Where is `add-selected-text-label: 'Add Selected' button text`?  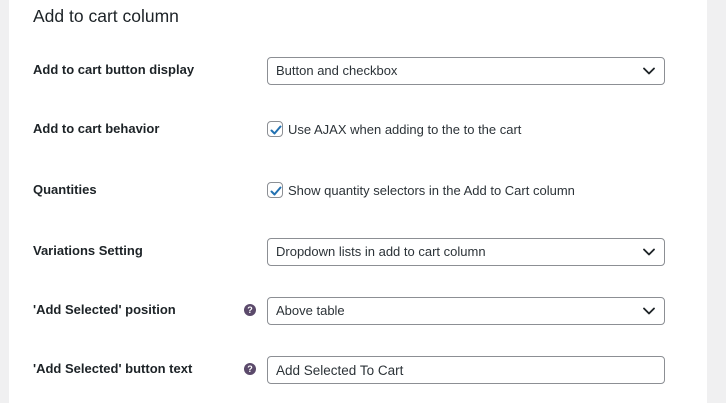 add-selected-text-label: 'Add Selected' button text is located at coordinates (113, 368).